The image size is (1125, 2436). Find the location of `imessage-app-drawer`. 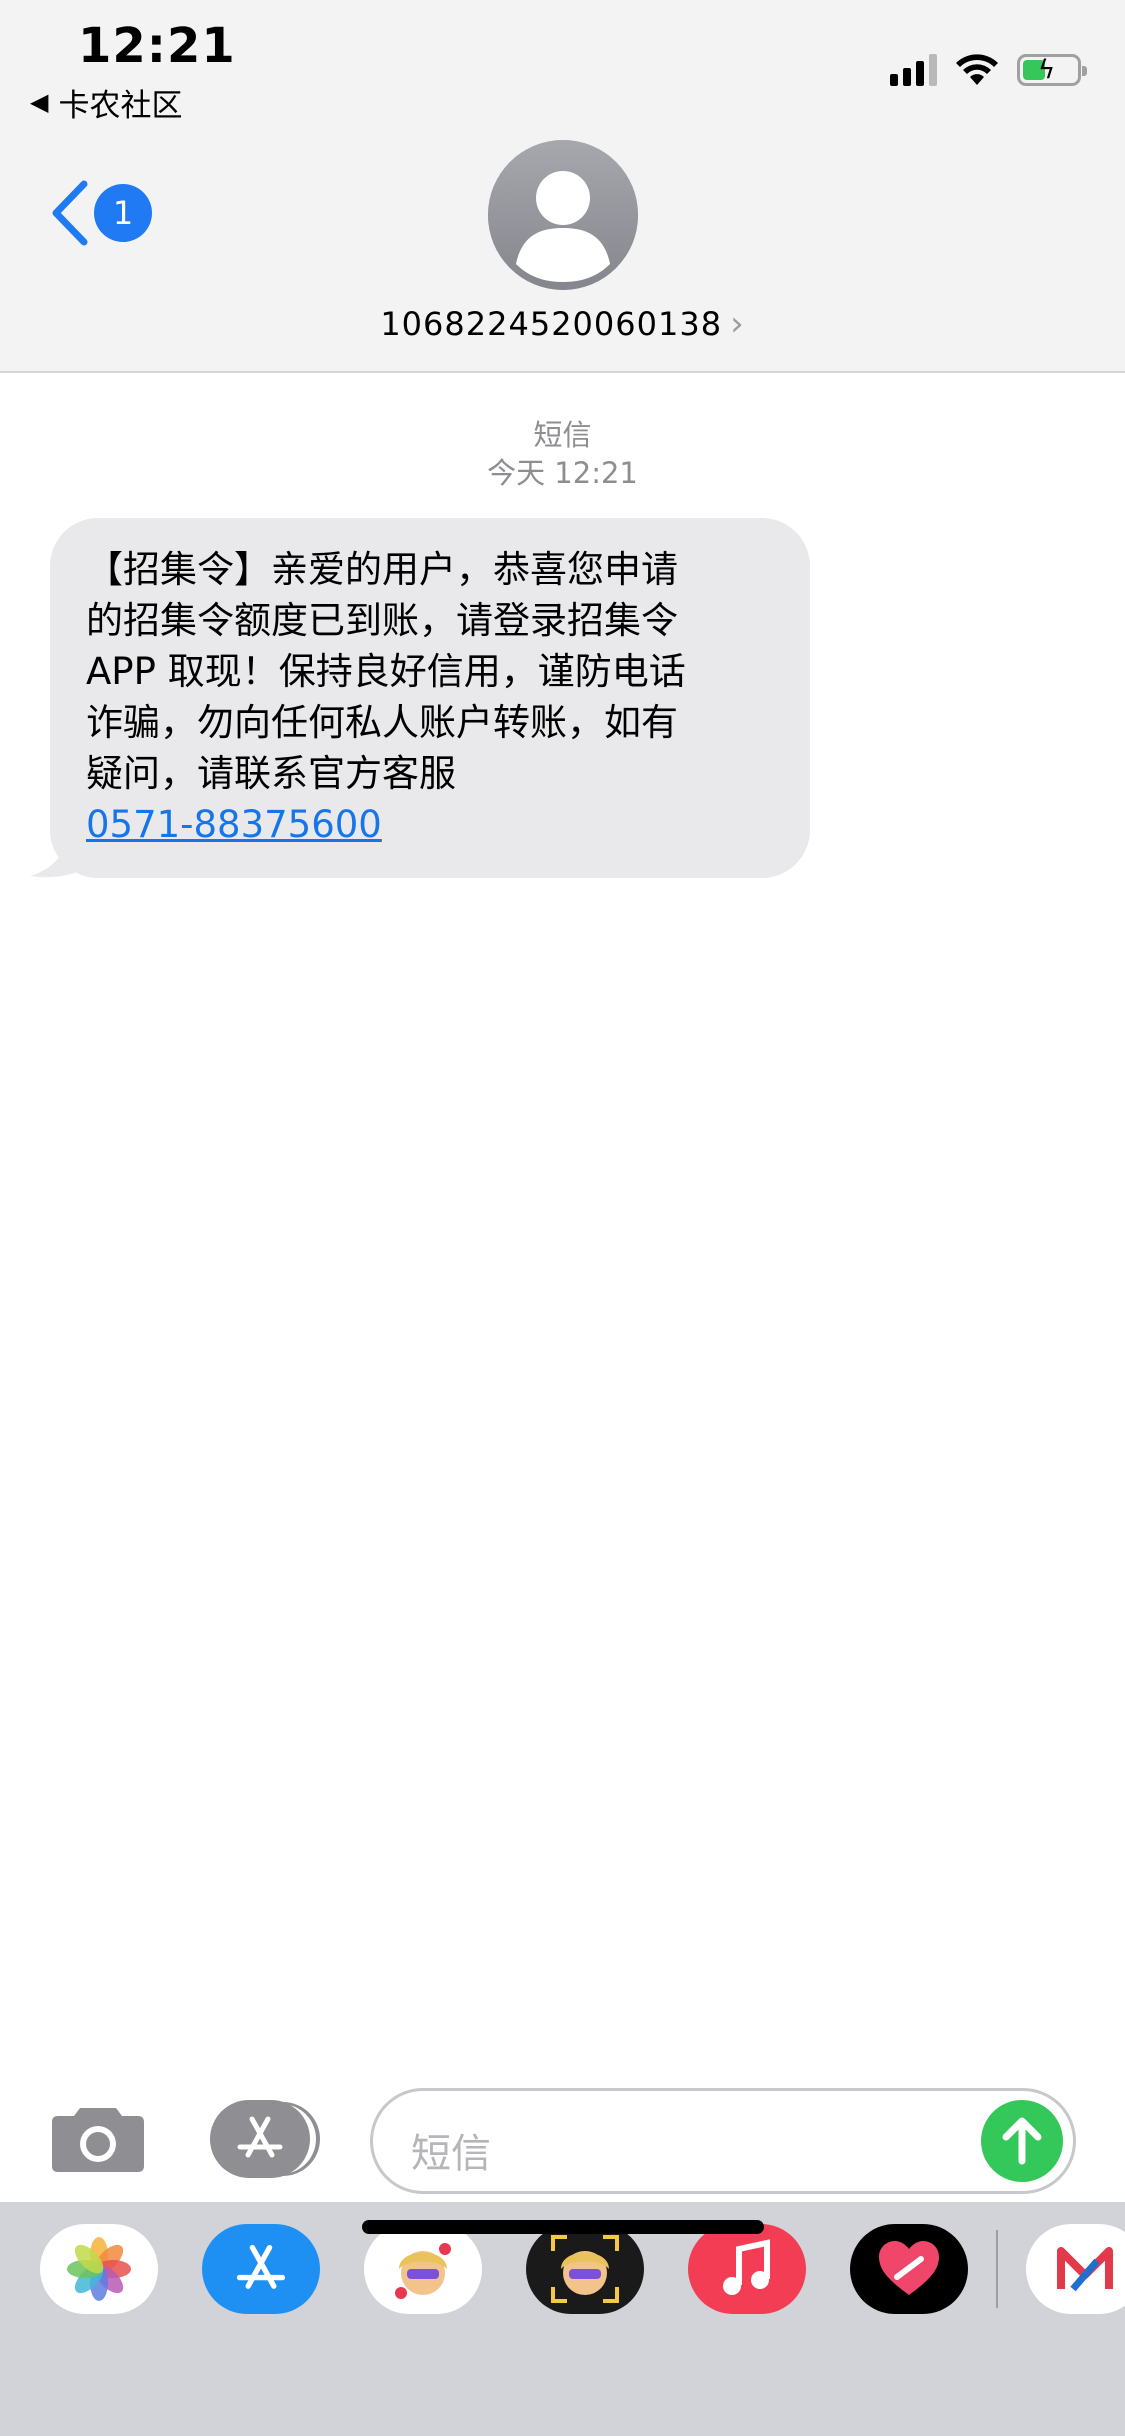

imessage-app-drawer is located at coordinates (562, 2319).